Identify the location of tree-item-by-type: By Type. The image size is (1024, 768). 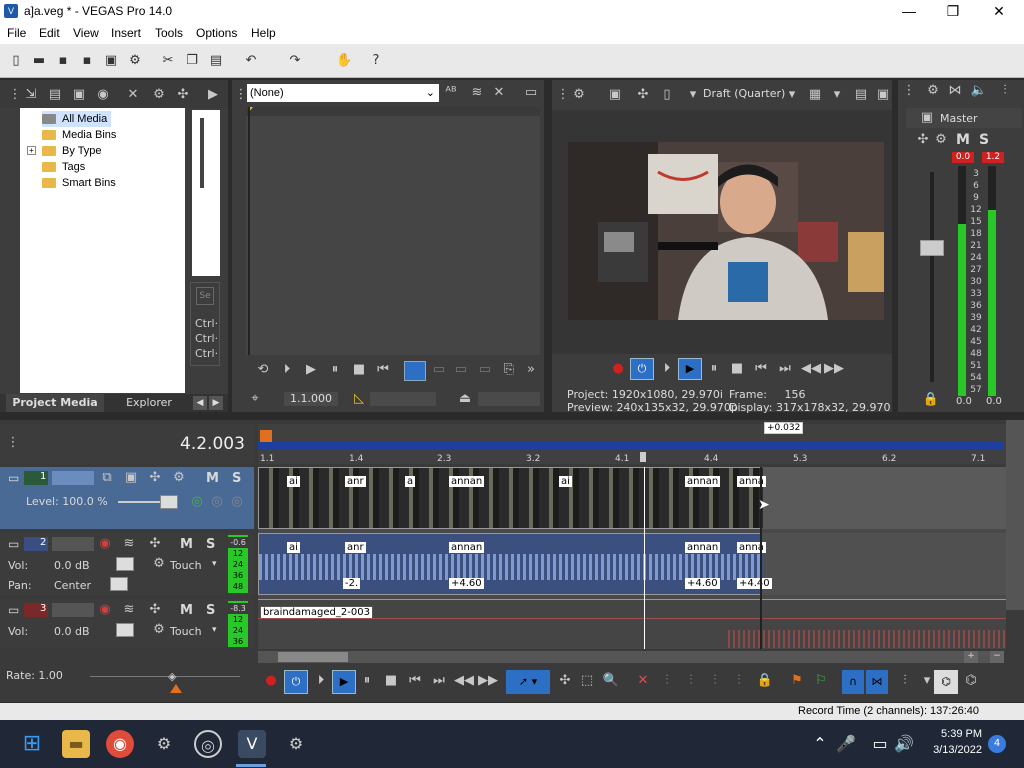
(72, 151).